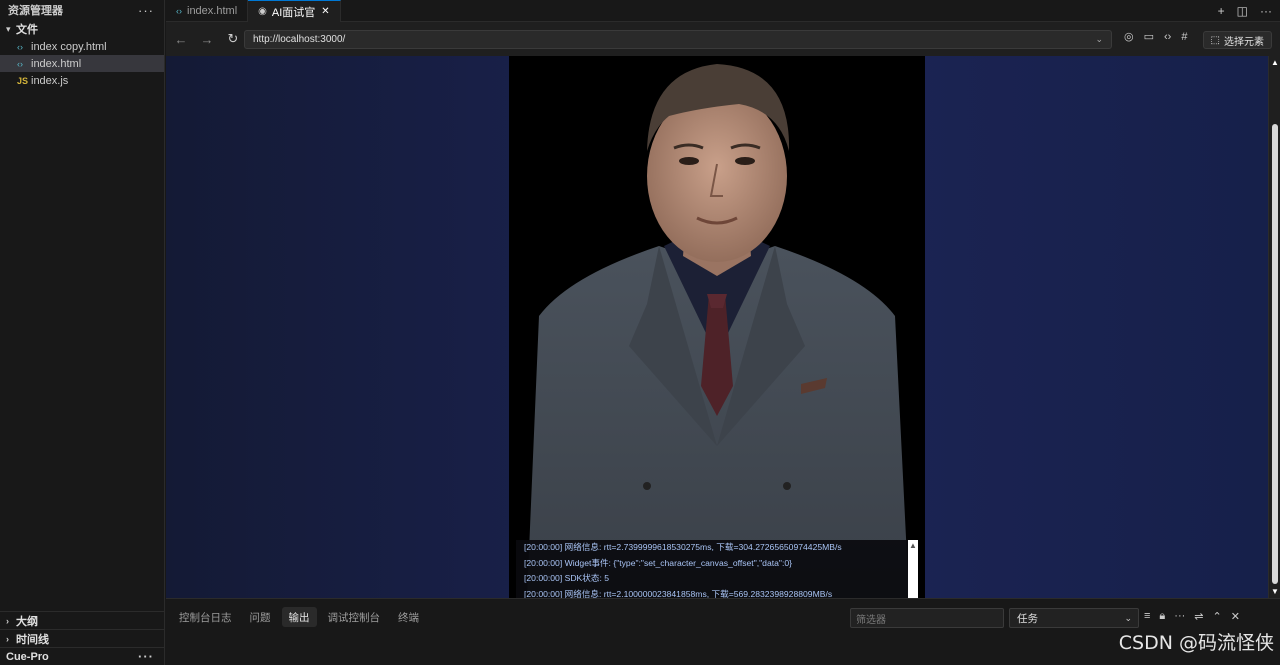  Describe the element at coordinates (1215, 40) in the screenshot. I see `cursor-select-icon: ⬚` at that location.